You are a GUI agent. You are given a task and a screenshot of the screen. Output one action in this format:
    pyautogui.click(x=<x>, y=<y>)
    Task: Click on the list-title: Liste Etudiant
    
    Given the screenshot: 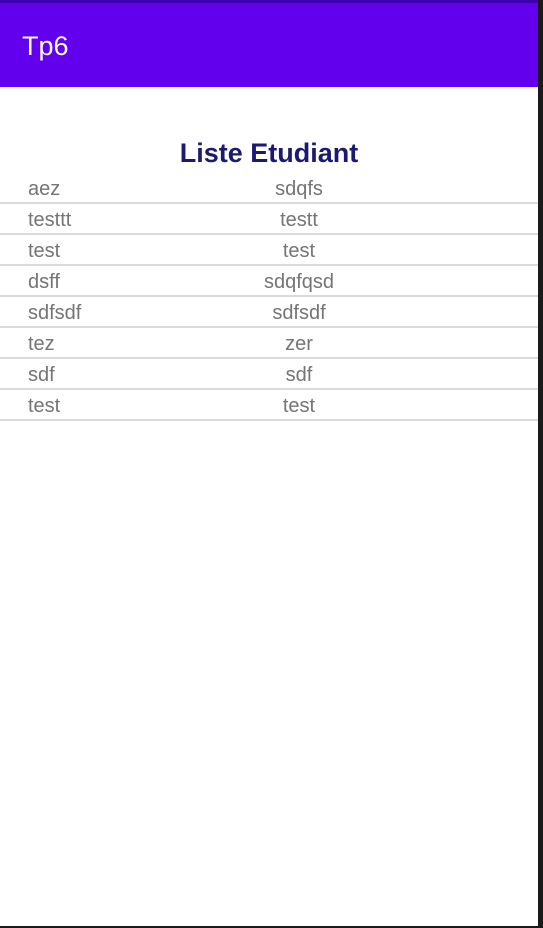 What is the action you would take?
    pyautogui.click(x=269, y=153)
    